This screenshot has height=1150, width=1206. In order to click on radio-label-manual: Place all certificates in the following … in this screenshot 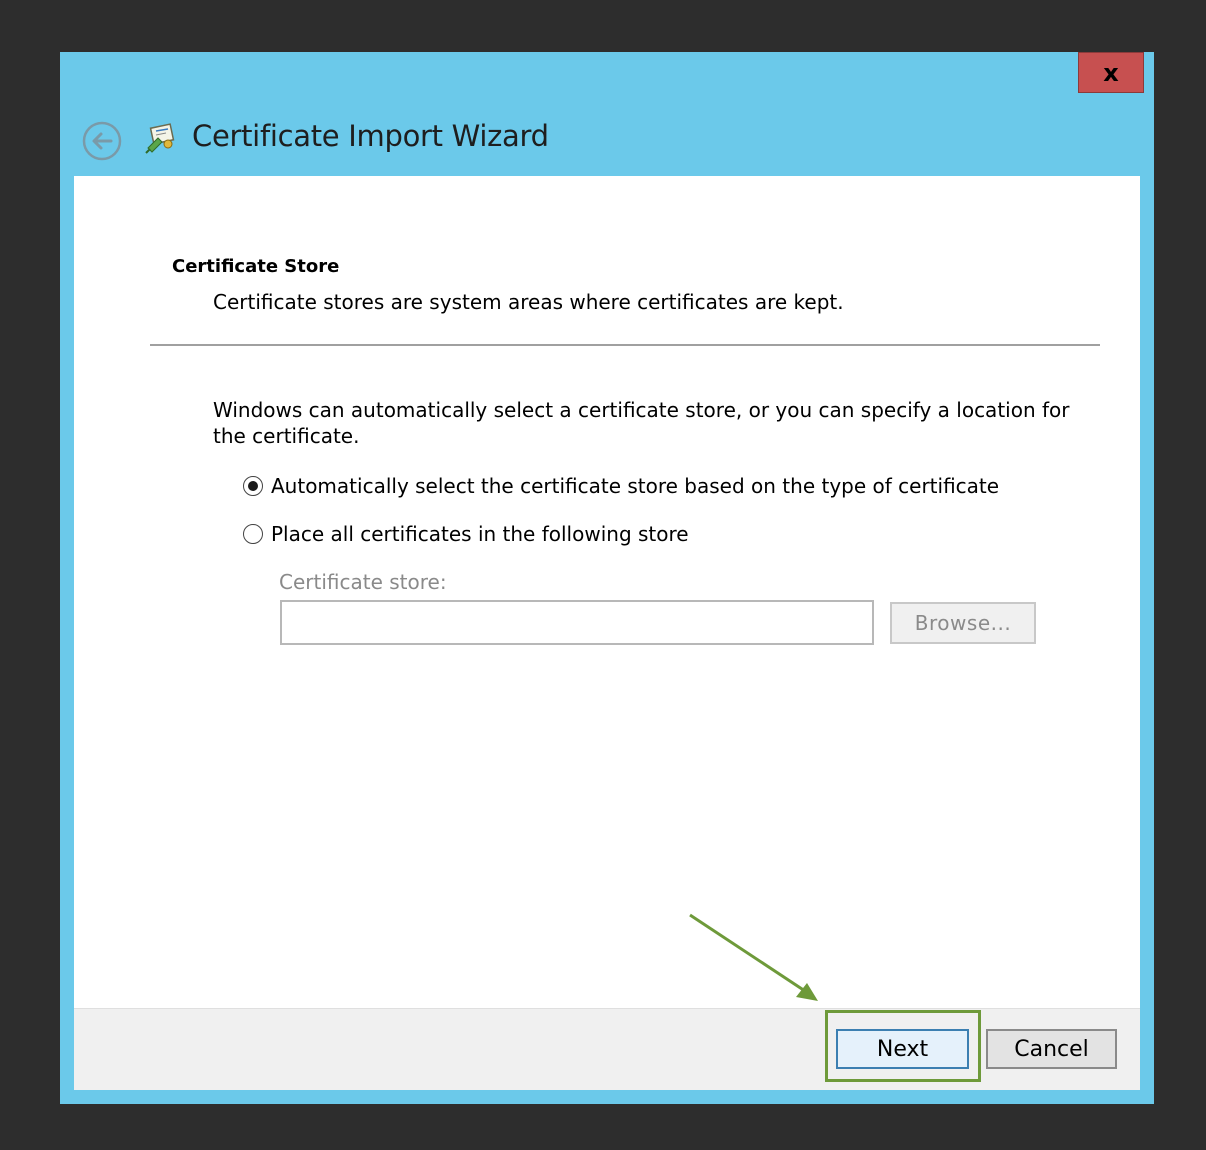, I will do `click(480, 534)`.